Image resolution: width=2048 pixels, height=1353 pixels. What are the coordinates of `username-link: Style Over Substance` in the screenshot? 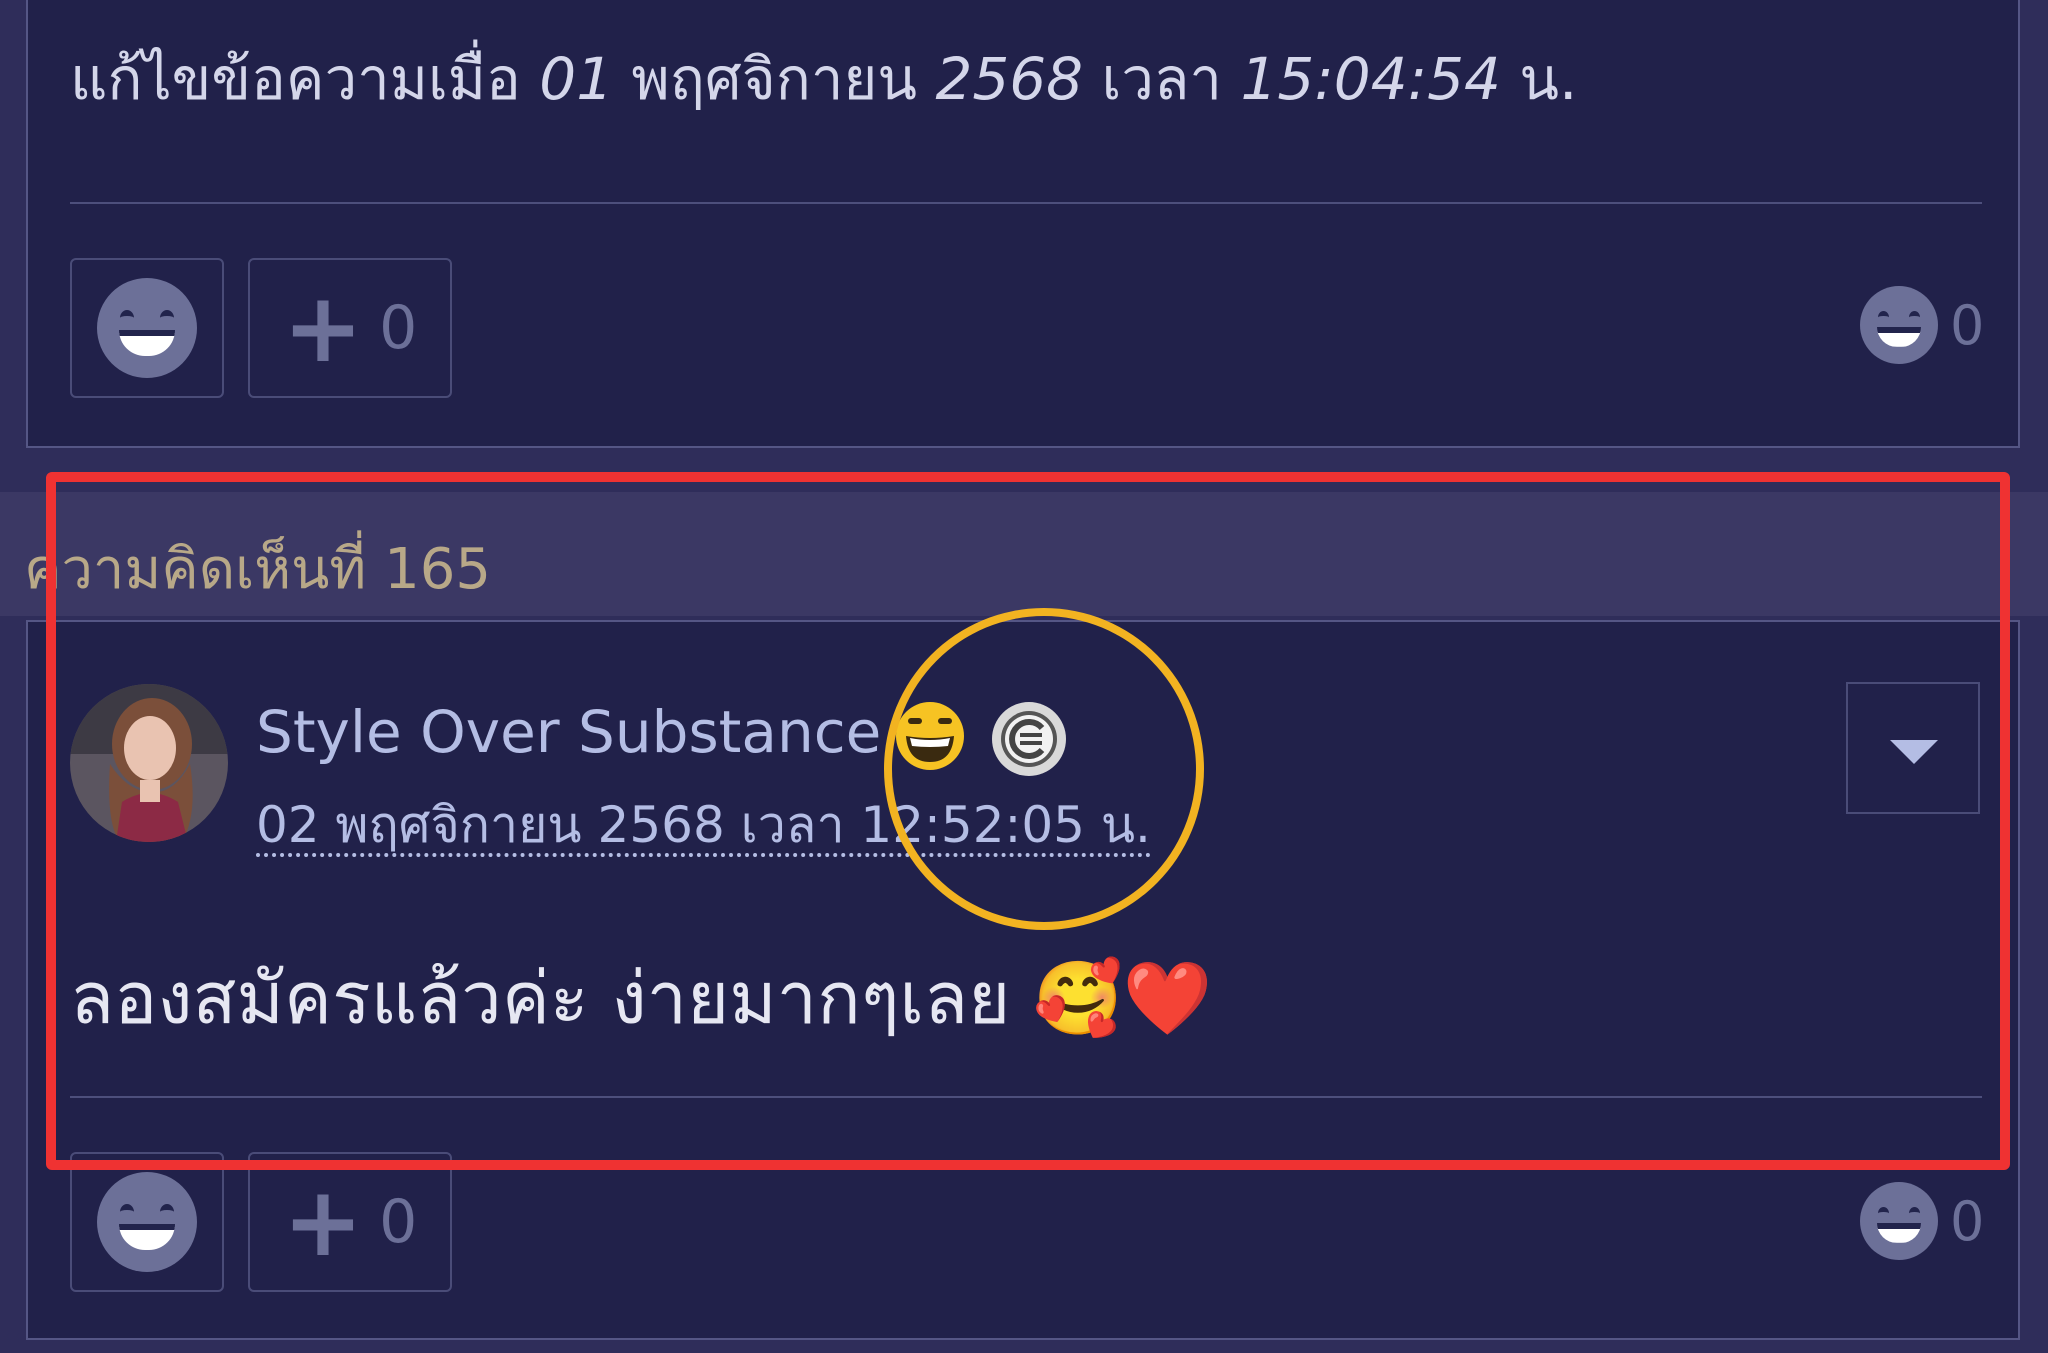 It's located at (568, 732).